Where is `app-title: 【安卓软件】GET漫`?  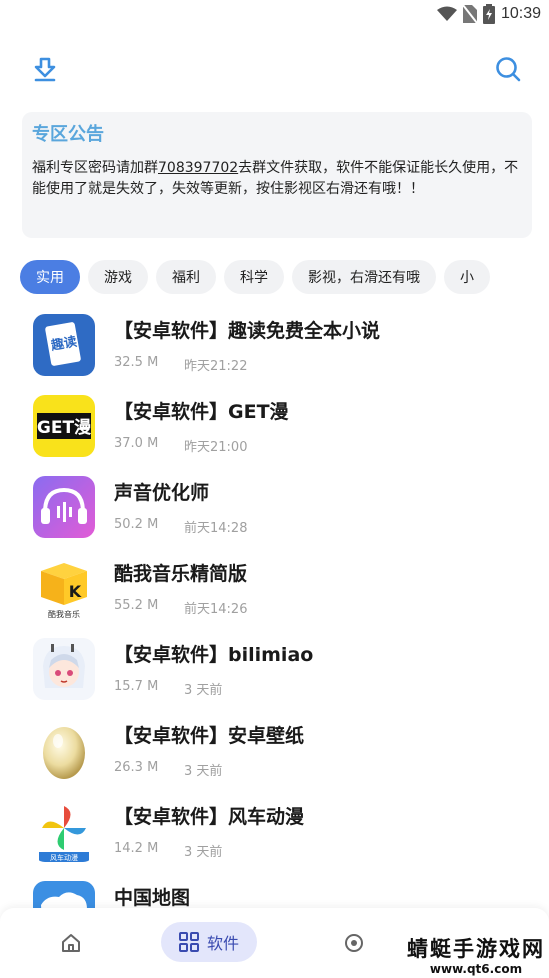 app-title: 【安卓软件】GET漫 is located at coordinates (201, 412).